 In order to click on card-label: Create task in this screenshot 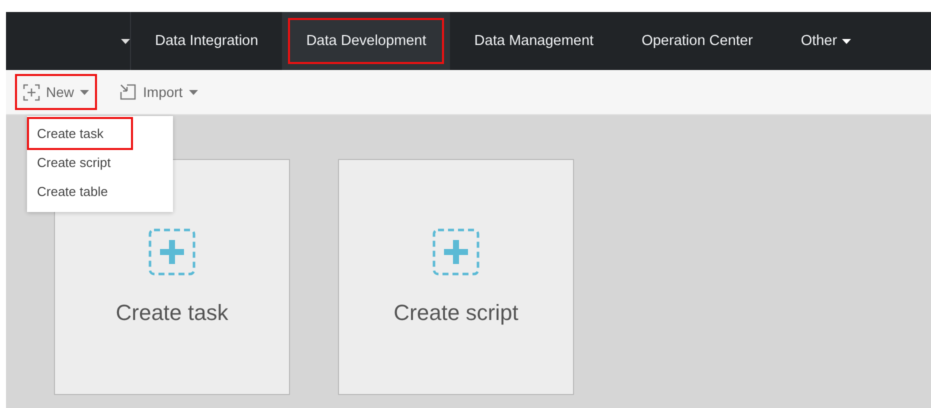, I will do `click(172, 313)`.